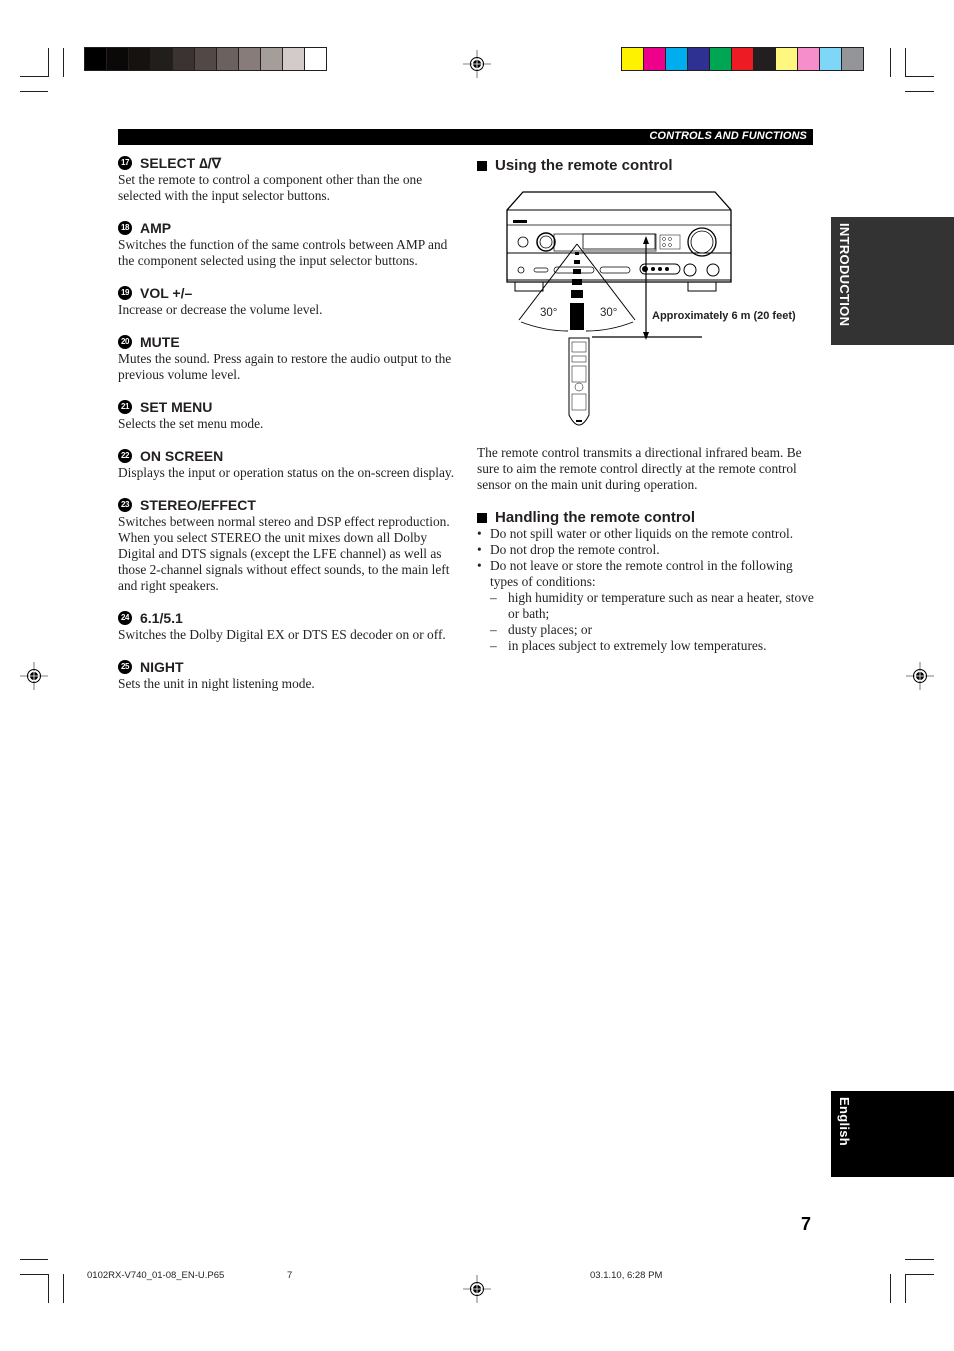 The image size is (954, 1351). Describe the element at coordinates (575, 549) in the screenshot. I see `list-item-text: Do not drop the remote control.` at that location.